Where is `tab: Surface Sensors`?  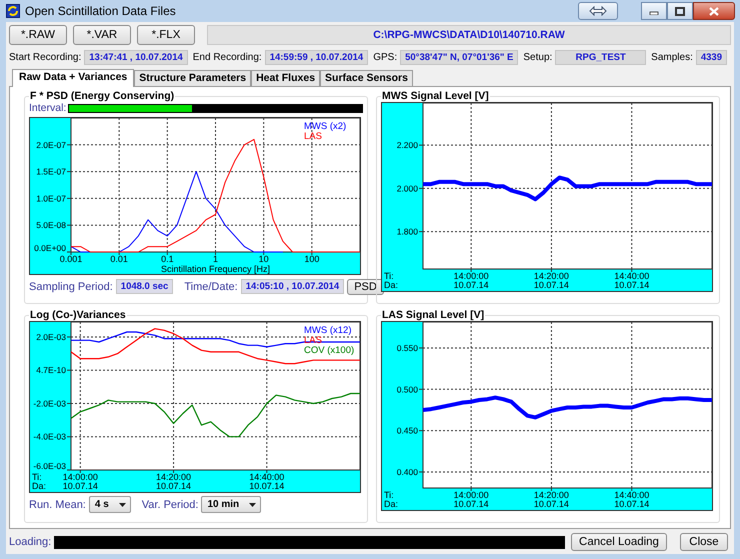 tab: Surface Sensors is located at coordinates (366, 78).